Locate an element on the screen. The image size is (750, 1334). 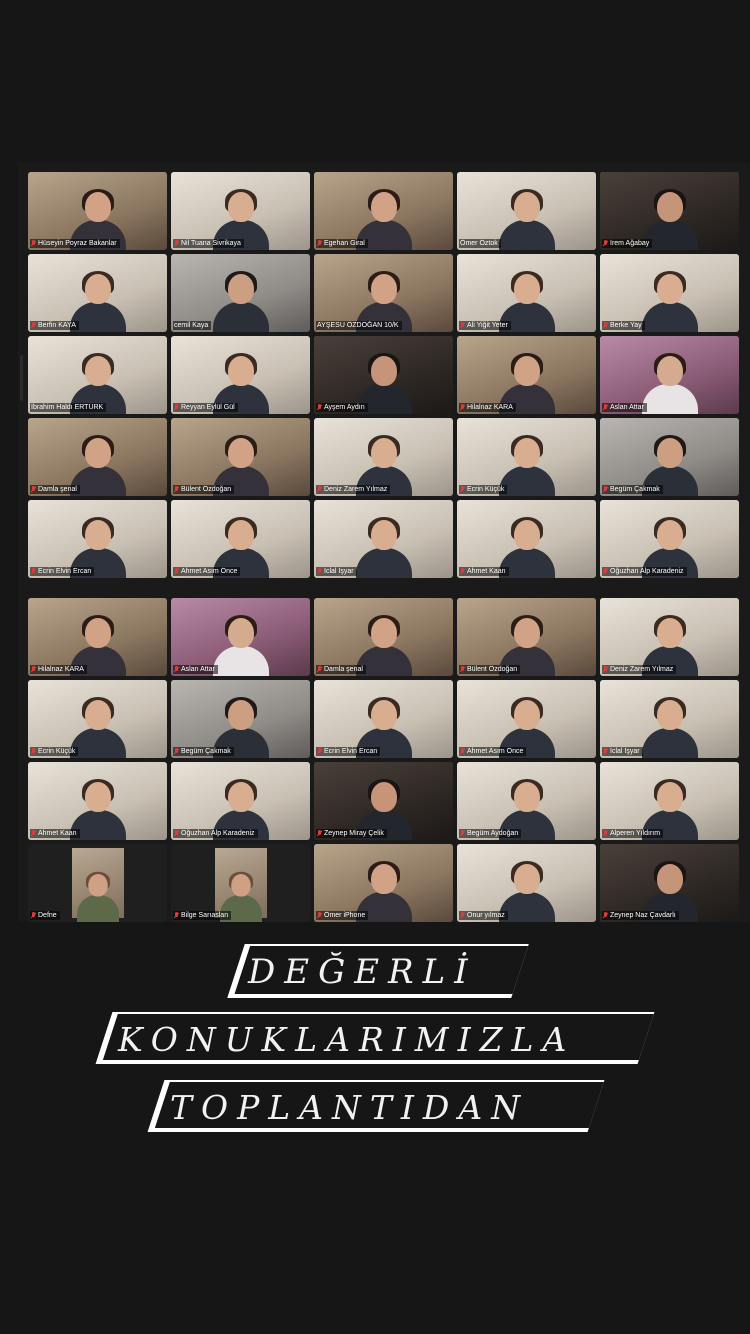
participant-name-label: Ali Yiğit Yeter is located at coordinates (485, 325).